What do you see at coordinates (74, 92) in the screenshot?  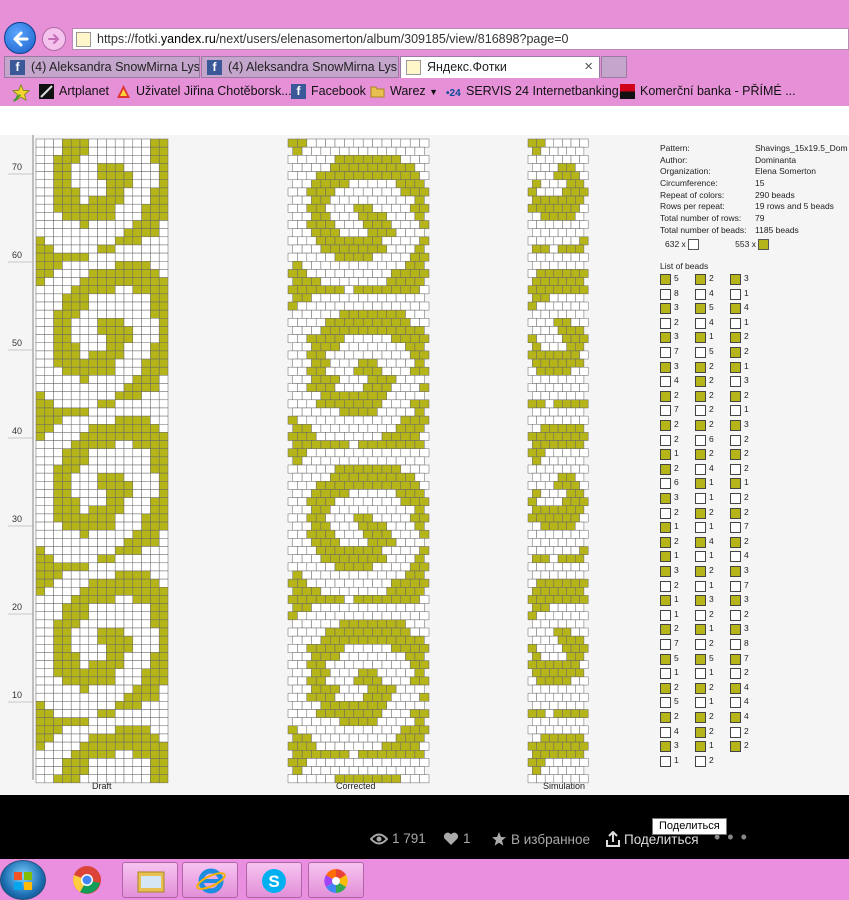 I see `favorite-artplanet: Artplanet` at bounding box center [74, 92].